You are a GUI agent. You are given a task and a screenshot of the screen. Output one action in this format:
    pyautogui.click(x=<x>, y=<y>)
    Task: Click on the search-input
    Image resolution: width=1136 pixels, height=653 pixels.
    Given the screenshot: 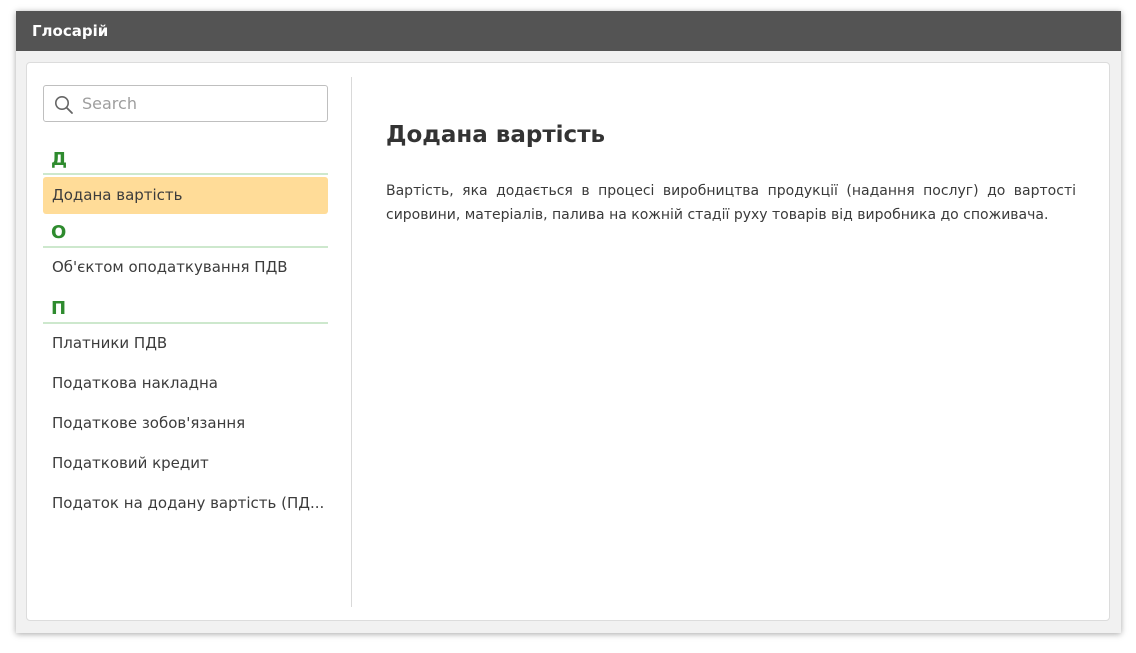 What is the action you would take?
    pyautogui.click(x=200, y=103)
    